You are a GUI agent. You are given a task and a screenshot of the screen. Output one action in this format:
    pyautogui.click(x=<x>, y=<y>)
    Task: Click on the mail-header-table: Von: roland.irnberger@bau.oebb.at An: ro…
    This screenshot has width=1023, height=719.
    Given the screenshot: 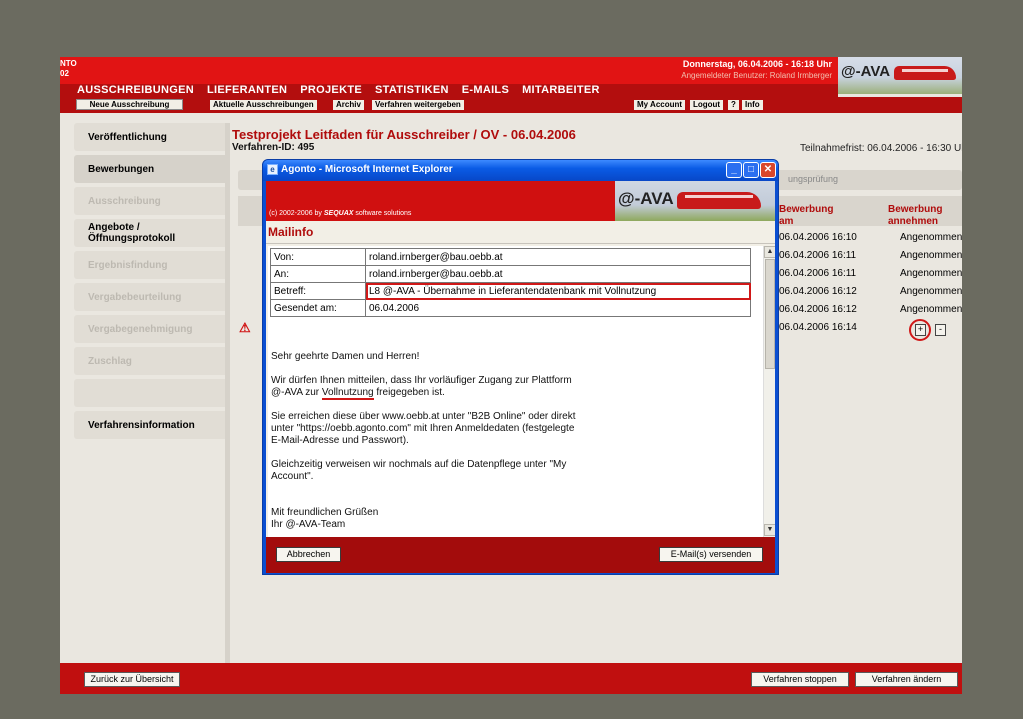 What is the action you would take?
    pyautogui.click(x=510, y=282)
    